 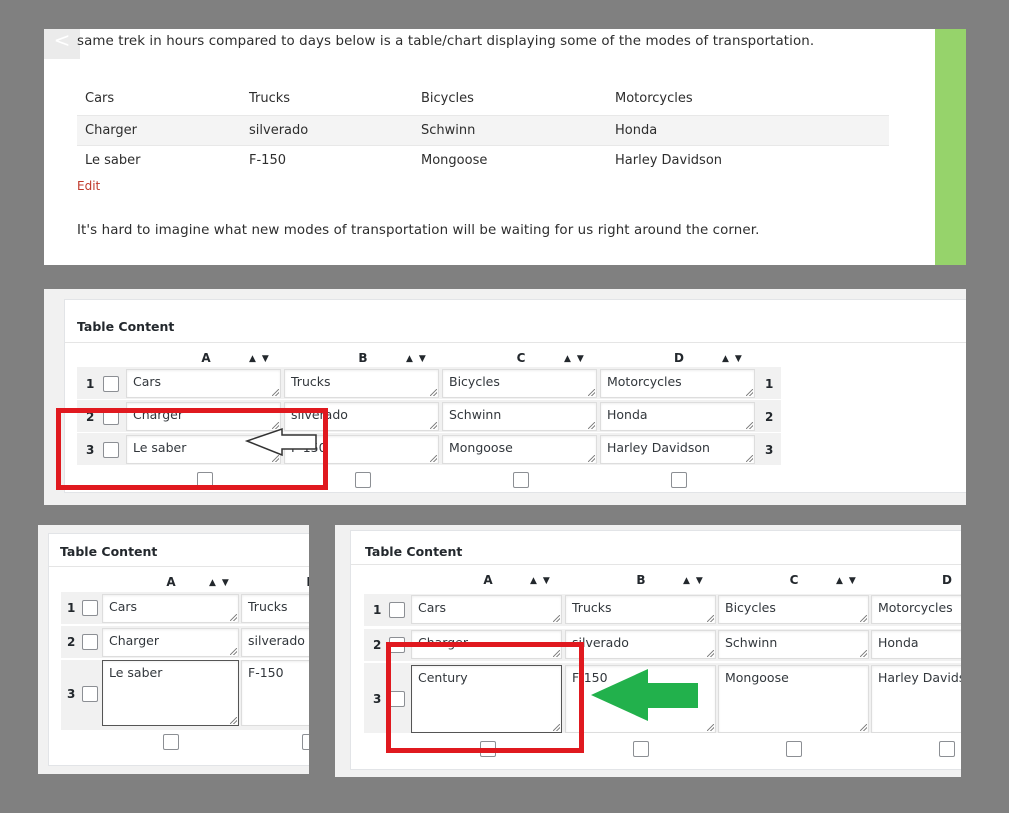 What do you see at coordinates (111, 130) in the screenshot?
I see `table-cell: Charger` at bounding box center [111, 130].